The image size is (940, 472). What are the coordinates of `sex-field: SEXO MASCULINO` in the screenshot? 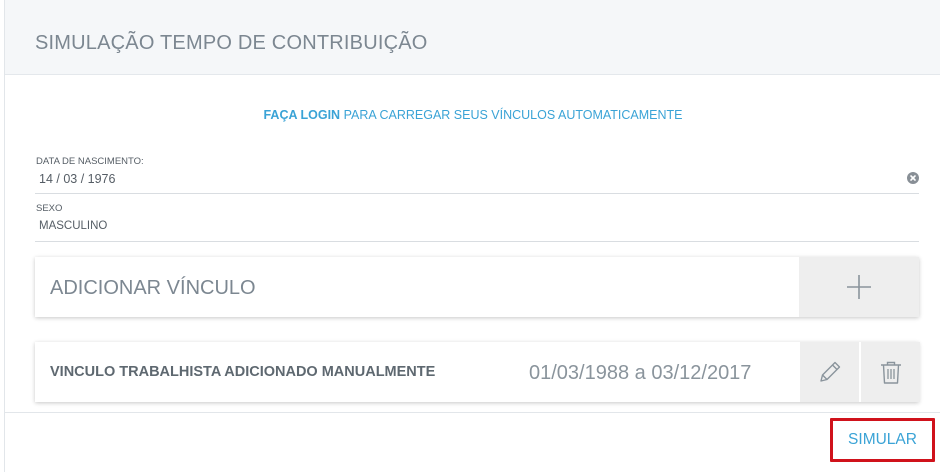 It's located at (477, 219).